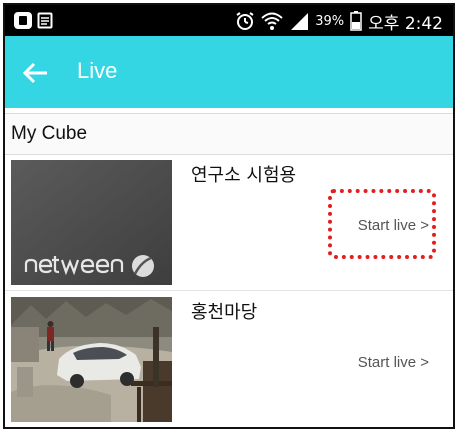 This screenshot has width=458, height=433. I want to click on signal-icon, so click(300, 21).